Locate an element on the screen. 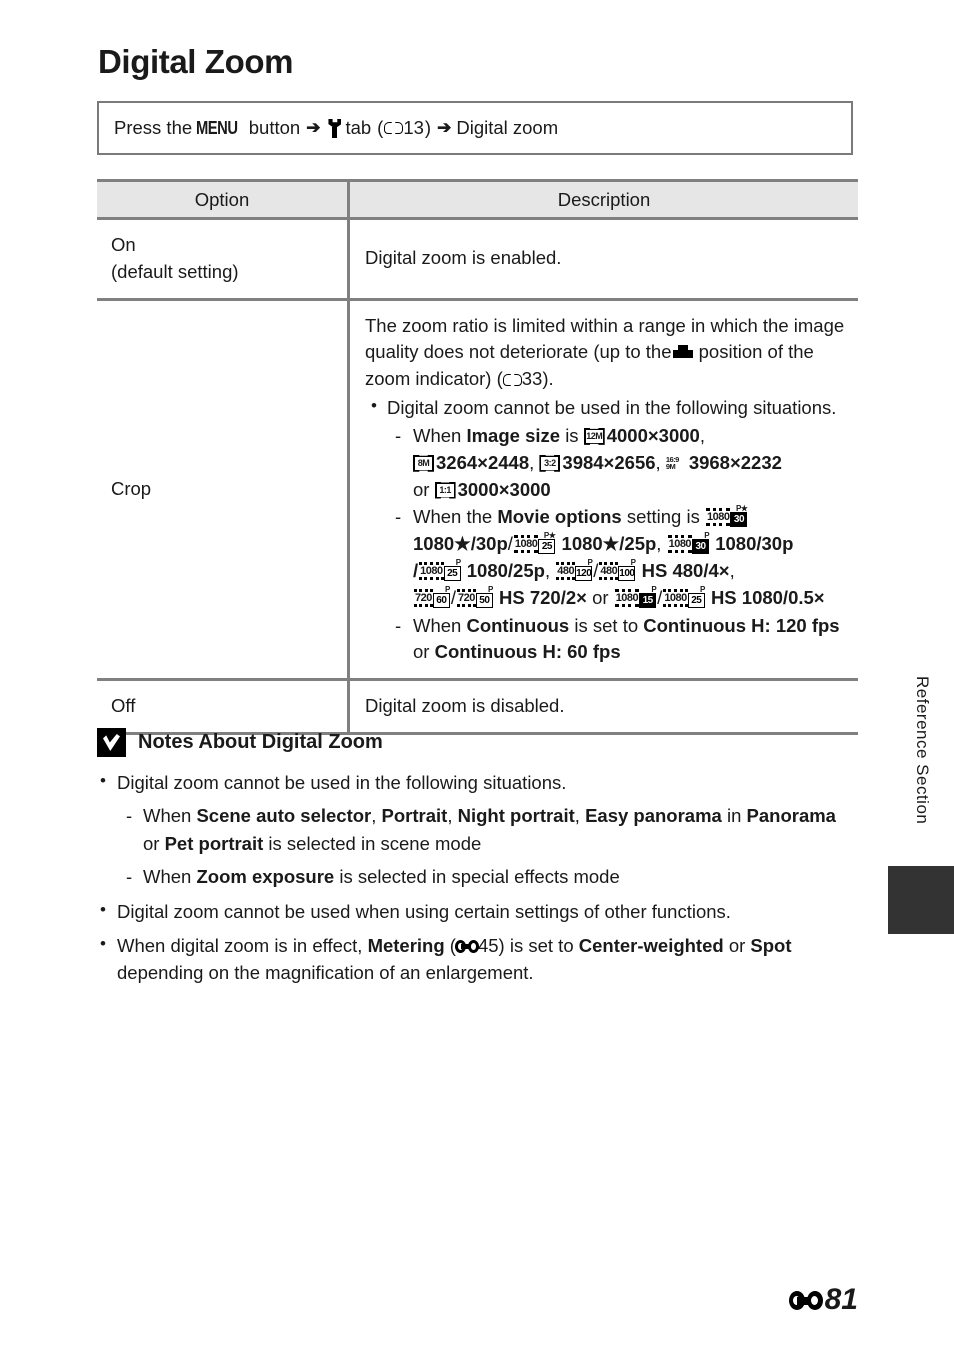 The image size is (954, 1345). notes-heading-text: Notes About Digital Zoom is located at coordinates (260, 742).